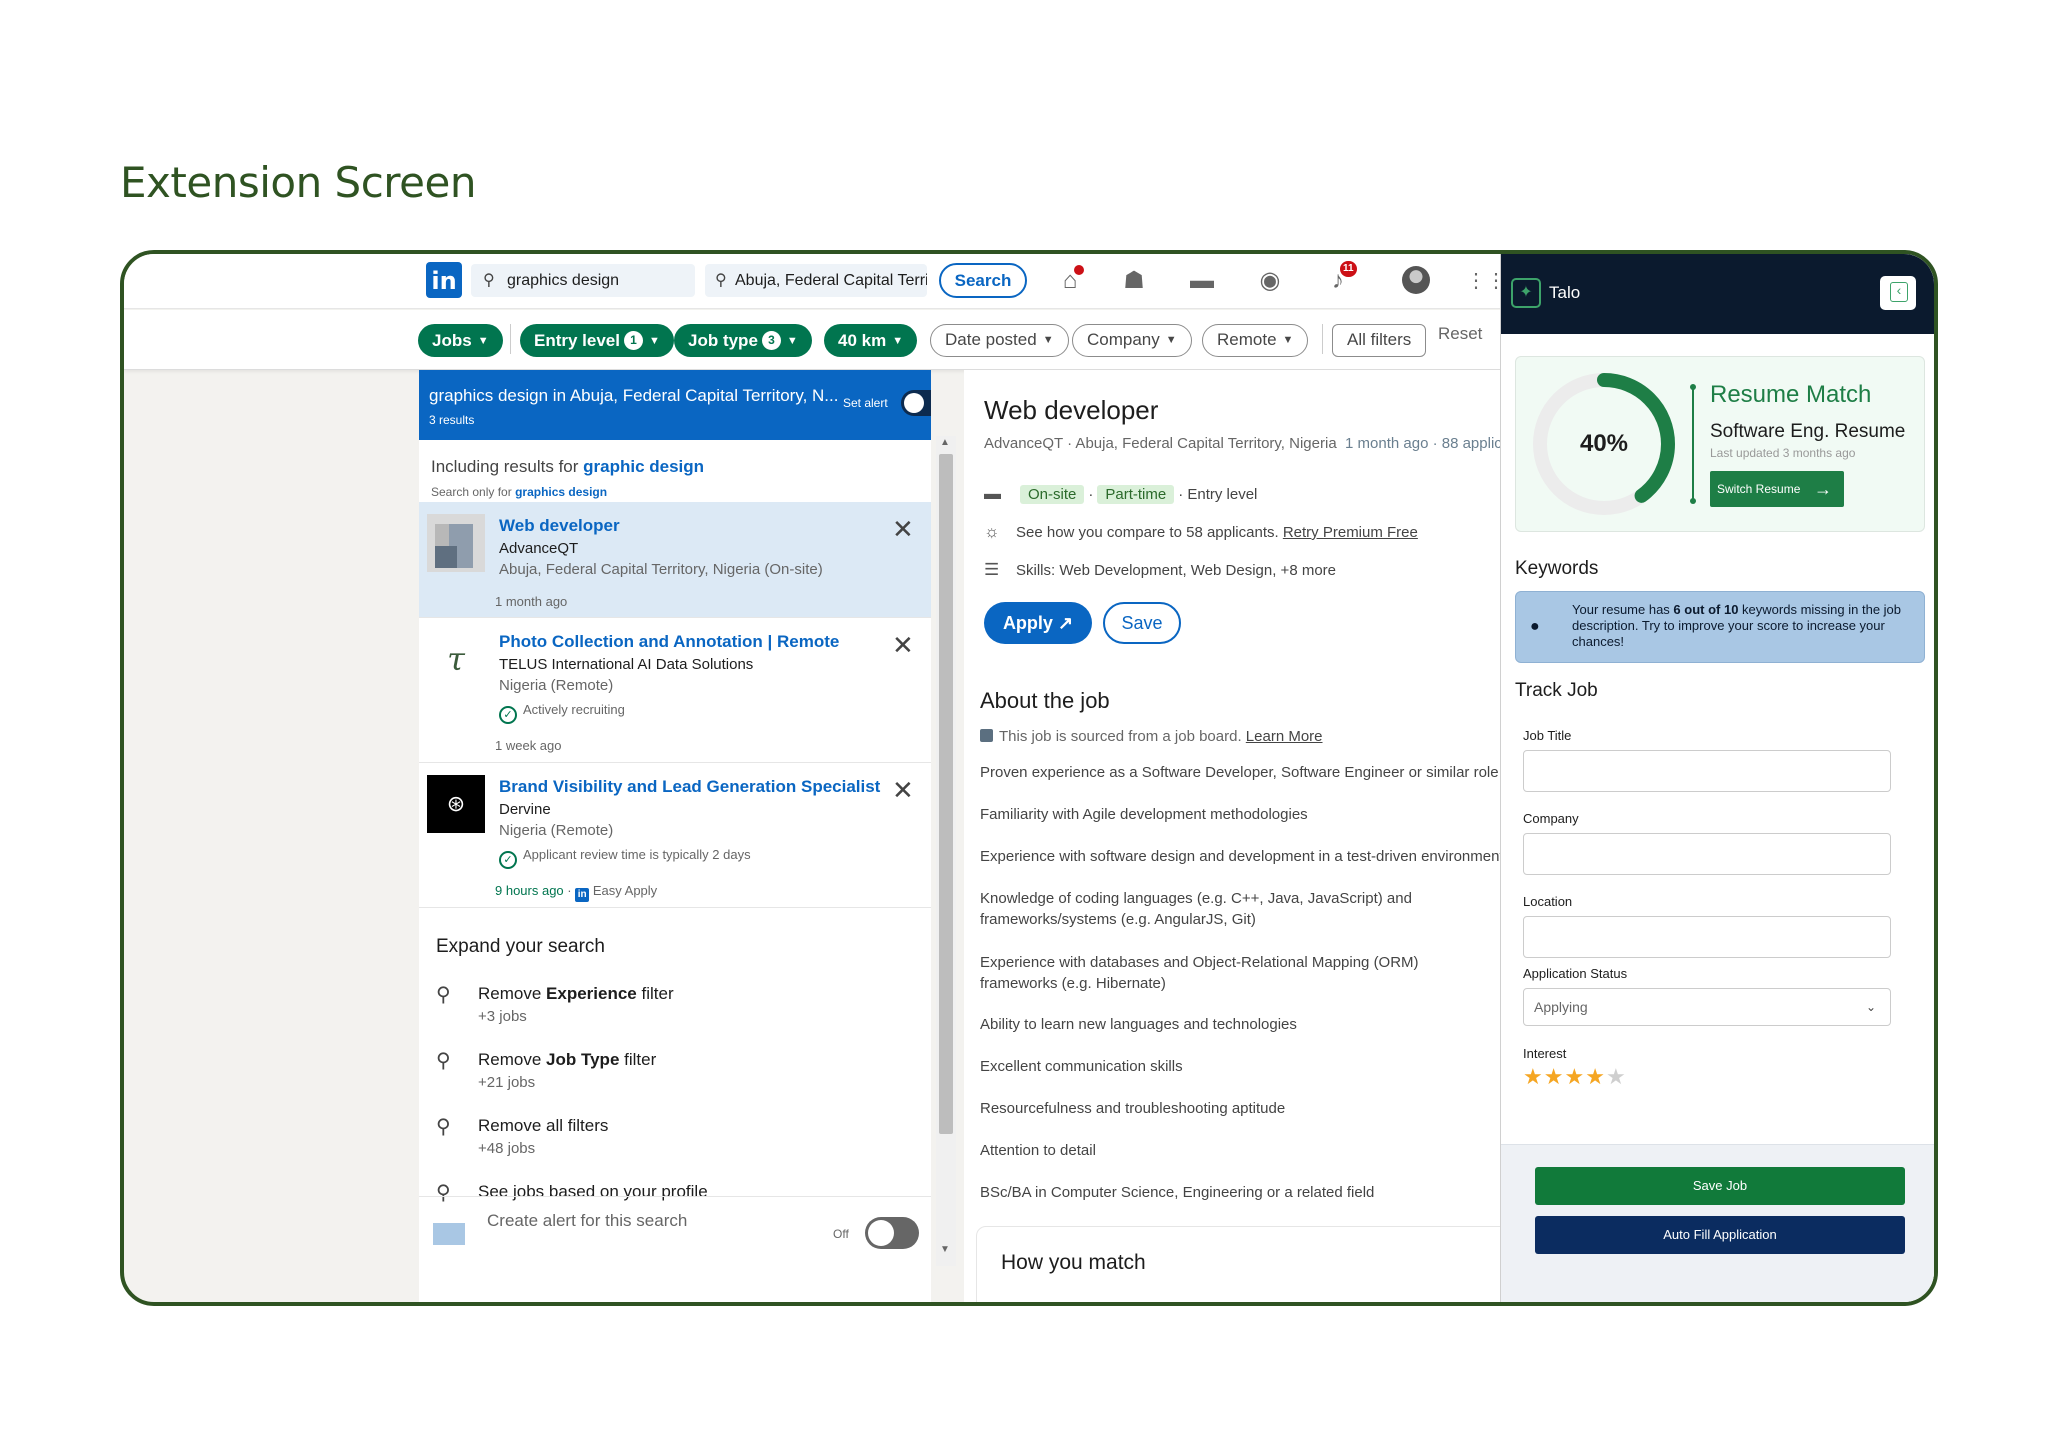 The image size is (2048, 1455). I want to click on expand-item-label: Remove Job Type filter, so click(567, 1059).